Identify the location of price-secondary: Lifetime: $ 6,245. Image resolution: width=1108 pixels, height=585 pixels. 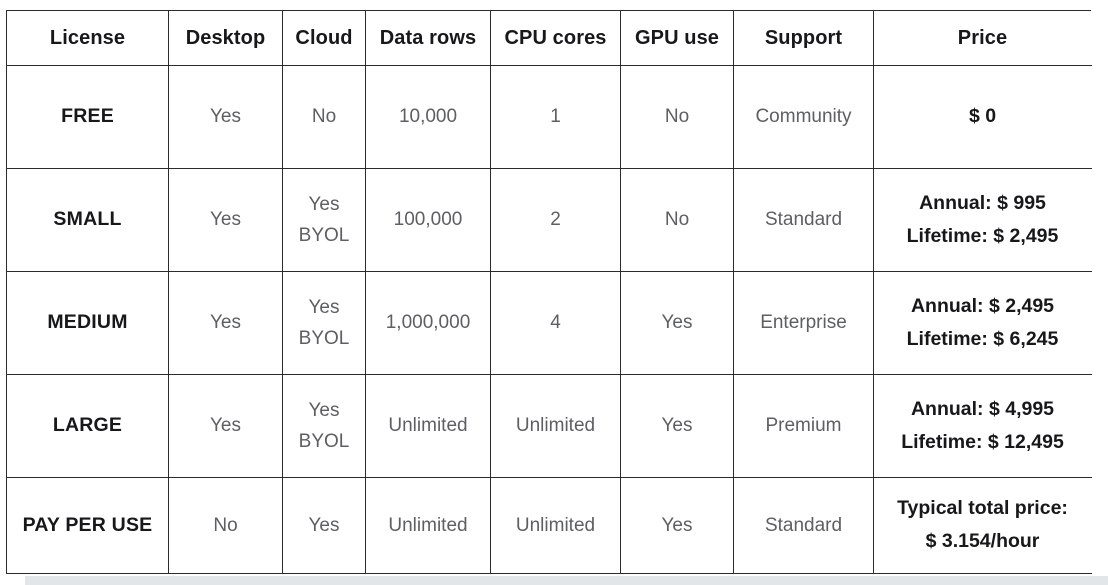
(982, 338).